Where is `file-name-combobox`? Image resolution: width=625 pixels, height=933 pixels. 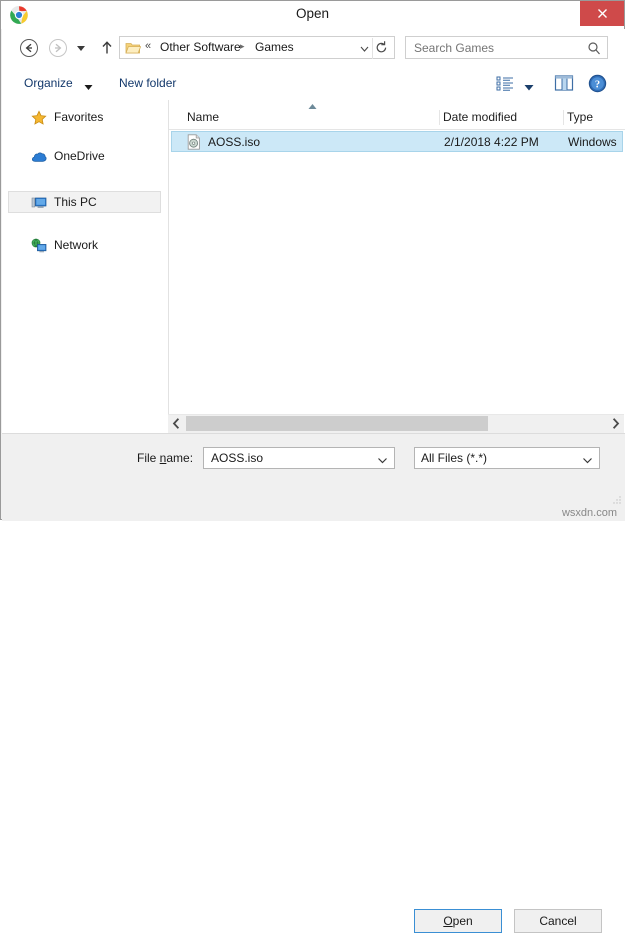 file-name-combobox is located at coordinates (299, 458).